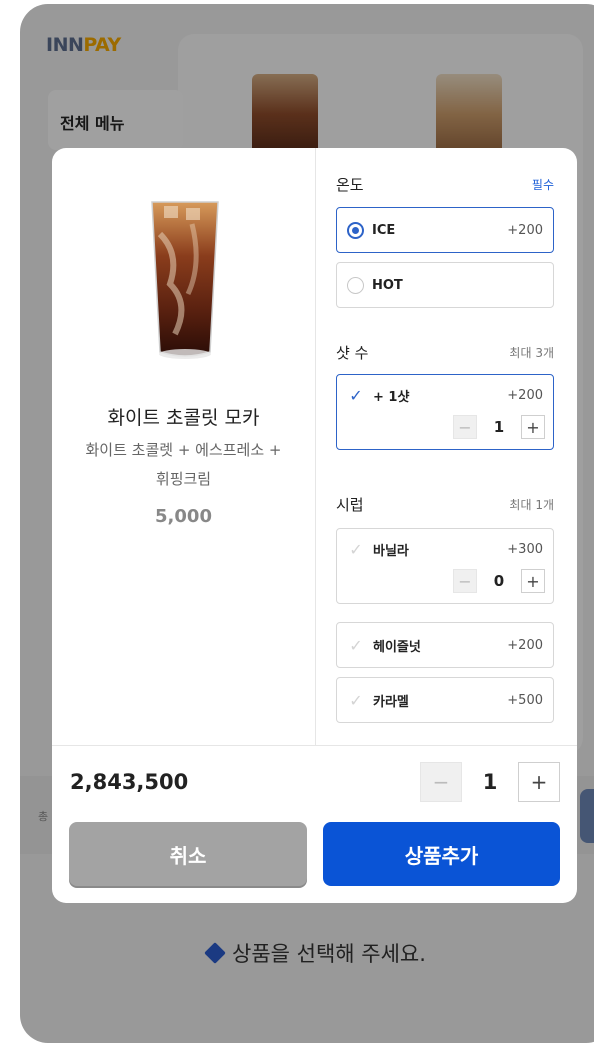 The image size is (594, 1043). Describe the element at coordinates (445, 504) in the screenshot. I see `syrup-header: 시럽 최대 1개` at that location.